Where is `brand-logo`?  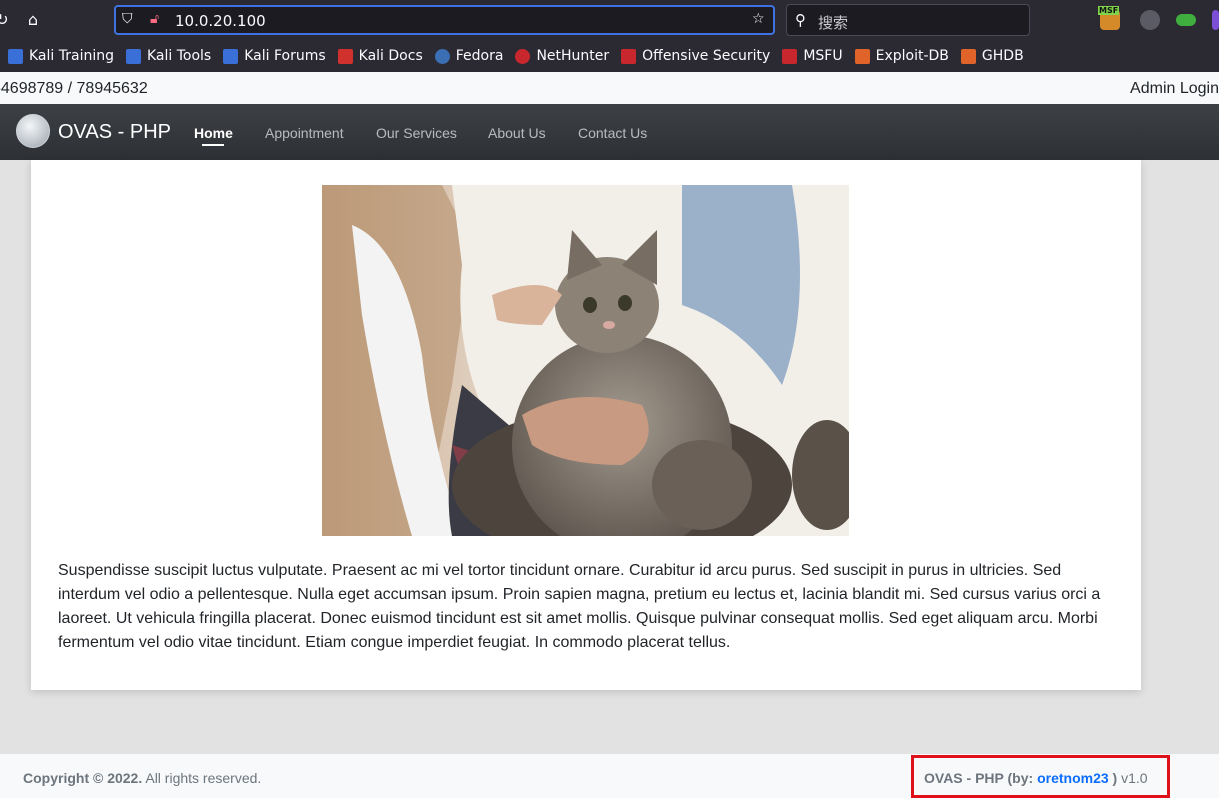 brand-logo is located at coordinates (33, 131).